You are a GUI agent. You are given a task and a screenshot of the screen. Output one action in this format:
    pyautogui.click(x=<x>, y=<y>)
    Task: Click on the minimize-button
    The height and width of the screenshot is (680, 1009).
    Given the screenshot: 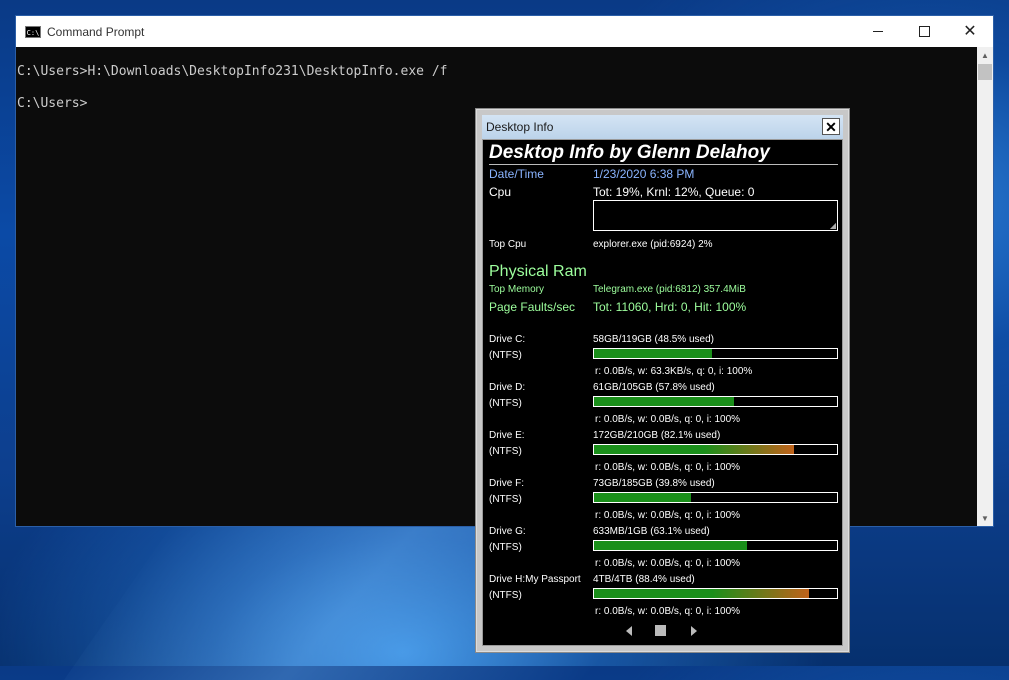 What is the action you would take?
    pyautogui.click(x=878, y=31)
    